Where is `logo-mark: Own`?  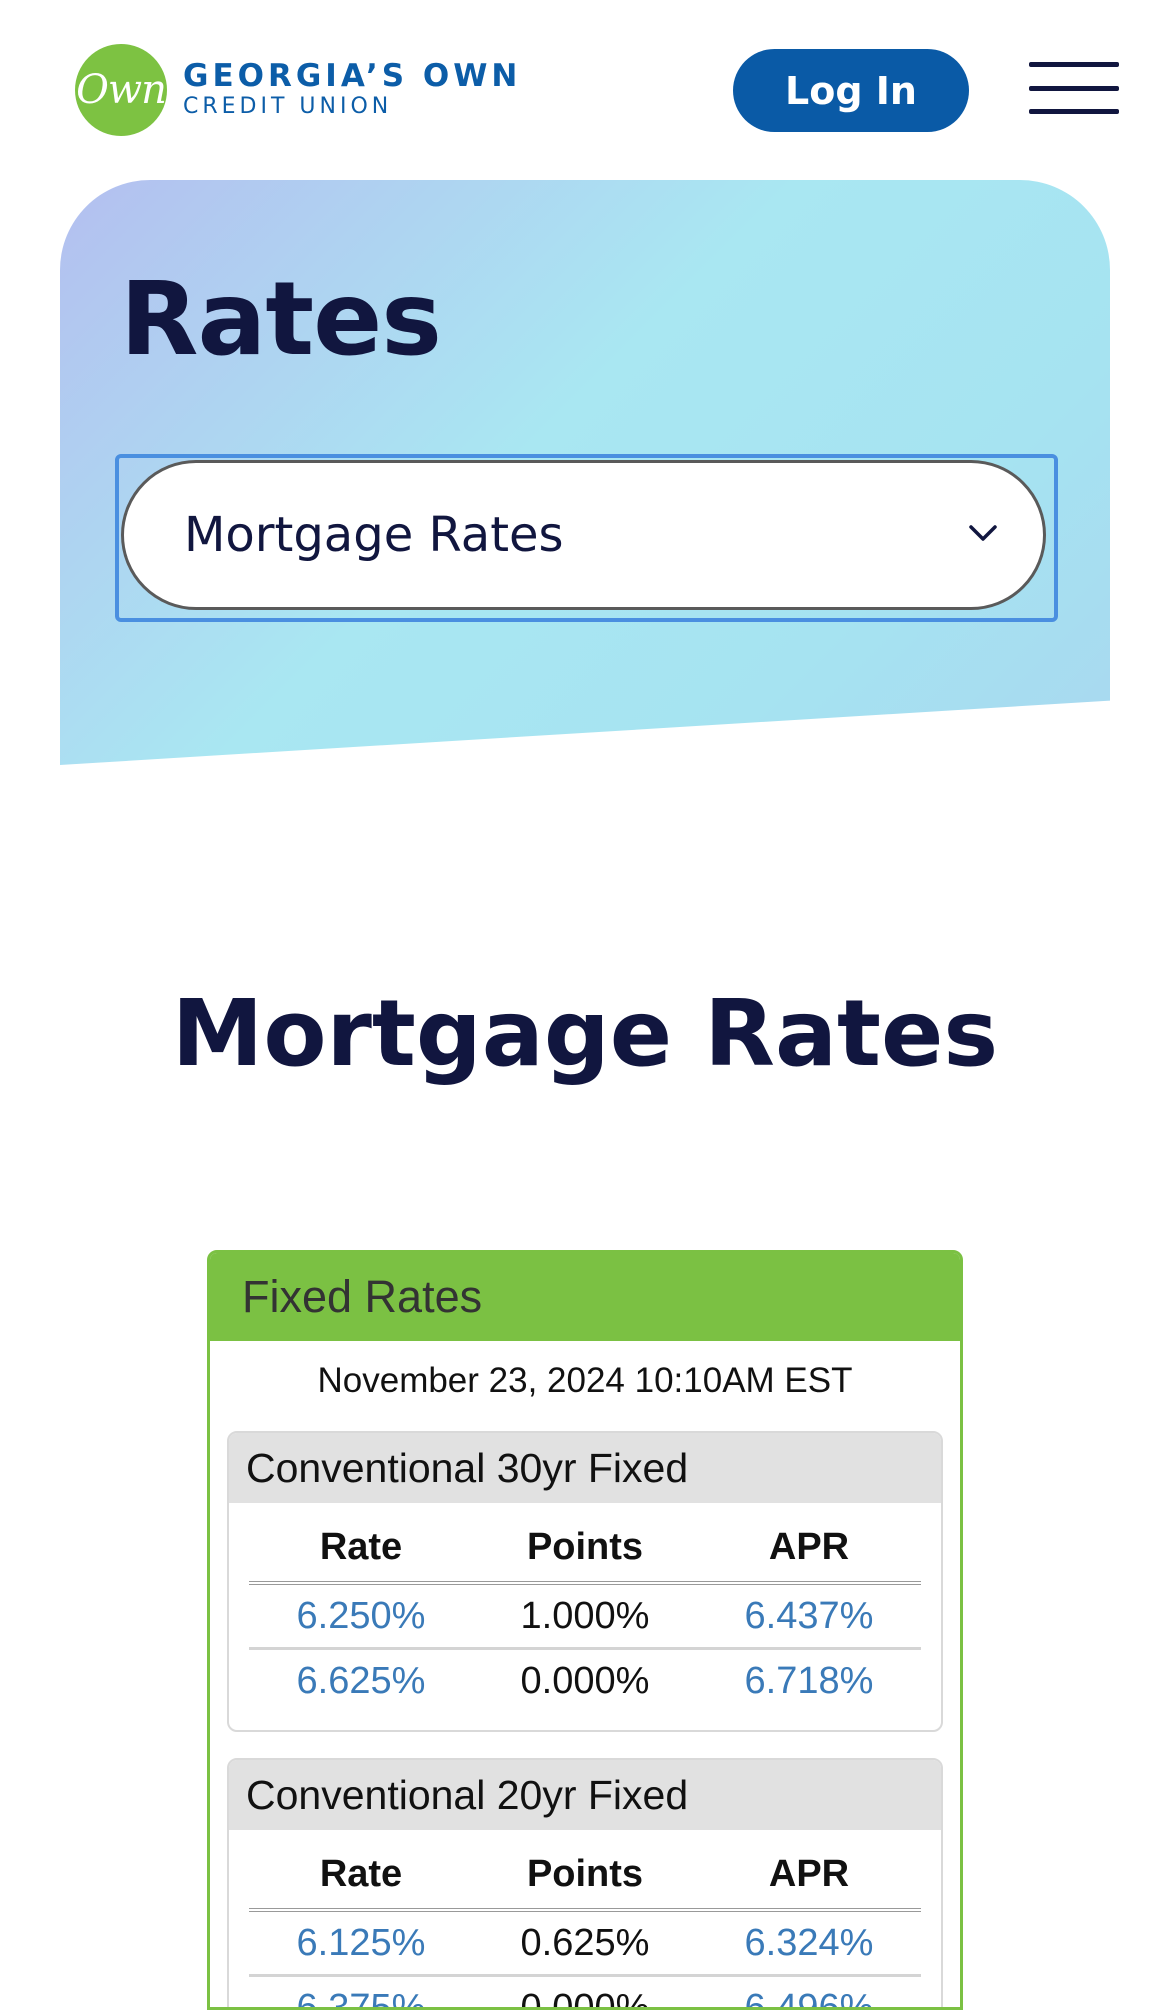 logo-mark: Own is located at coordinates (121, 90).